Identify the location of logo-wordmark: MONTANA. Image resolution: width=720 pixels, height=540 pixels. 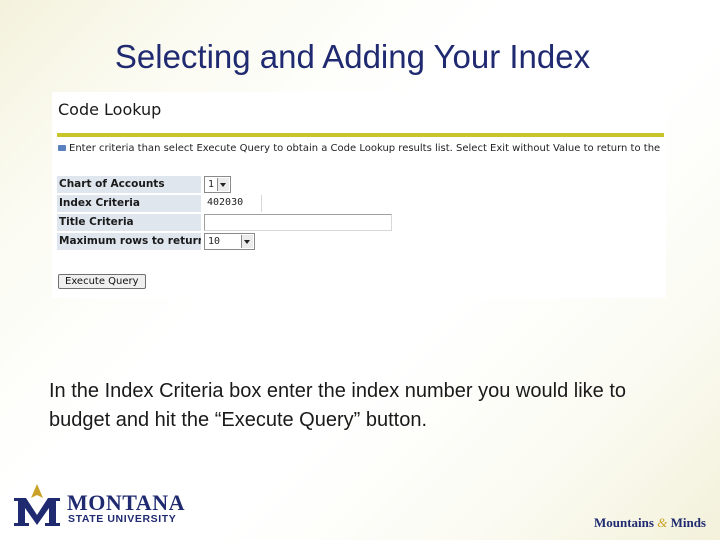
(126, 502).